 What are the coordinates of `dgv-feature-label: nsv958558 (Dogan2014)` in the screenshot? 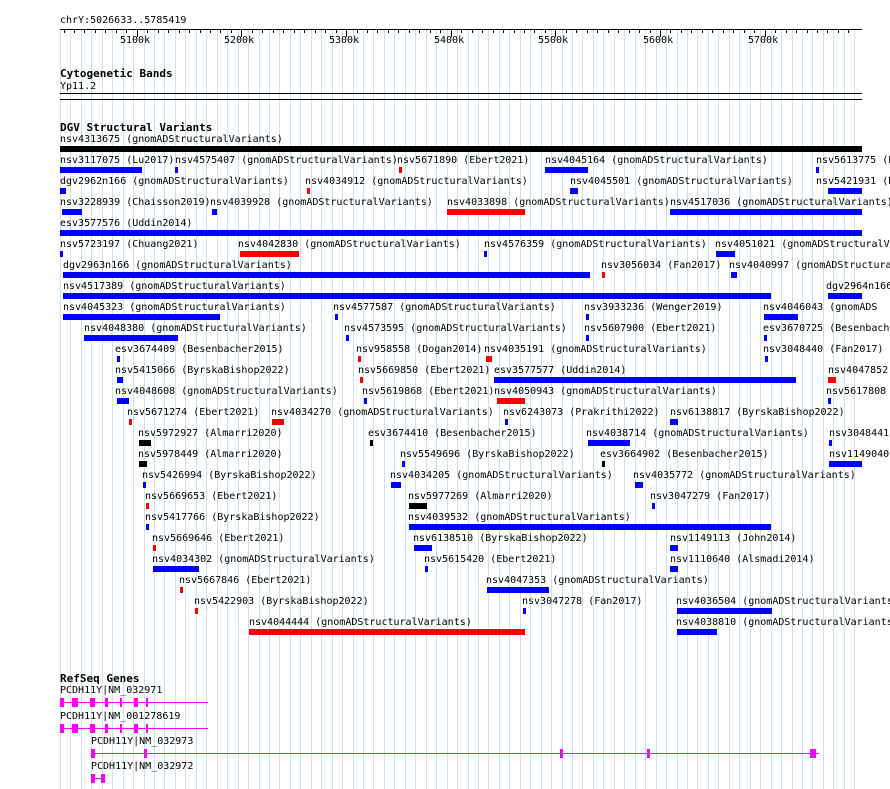 It's located at (419, 349).